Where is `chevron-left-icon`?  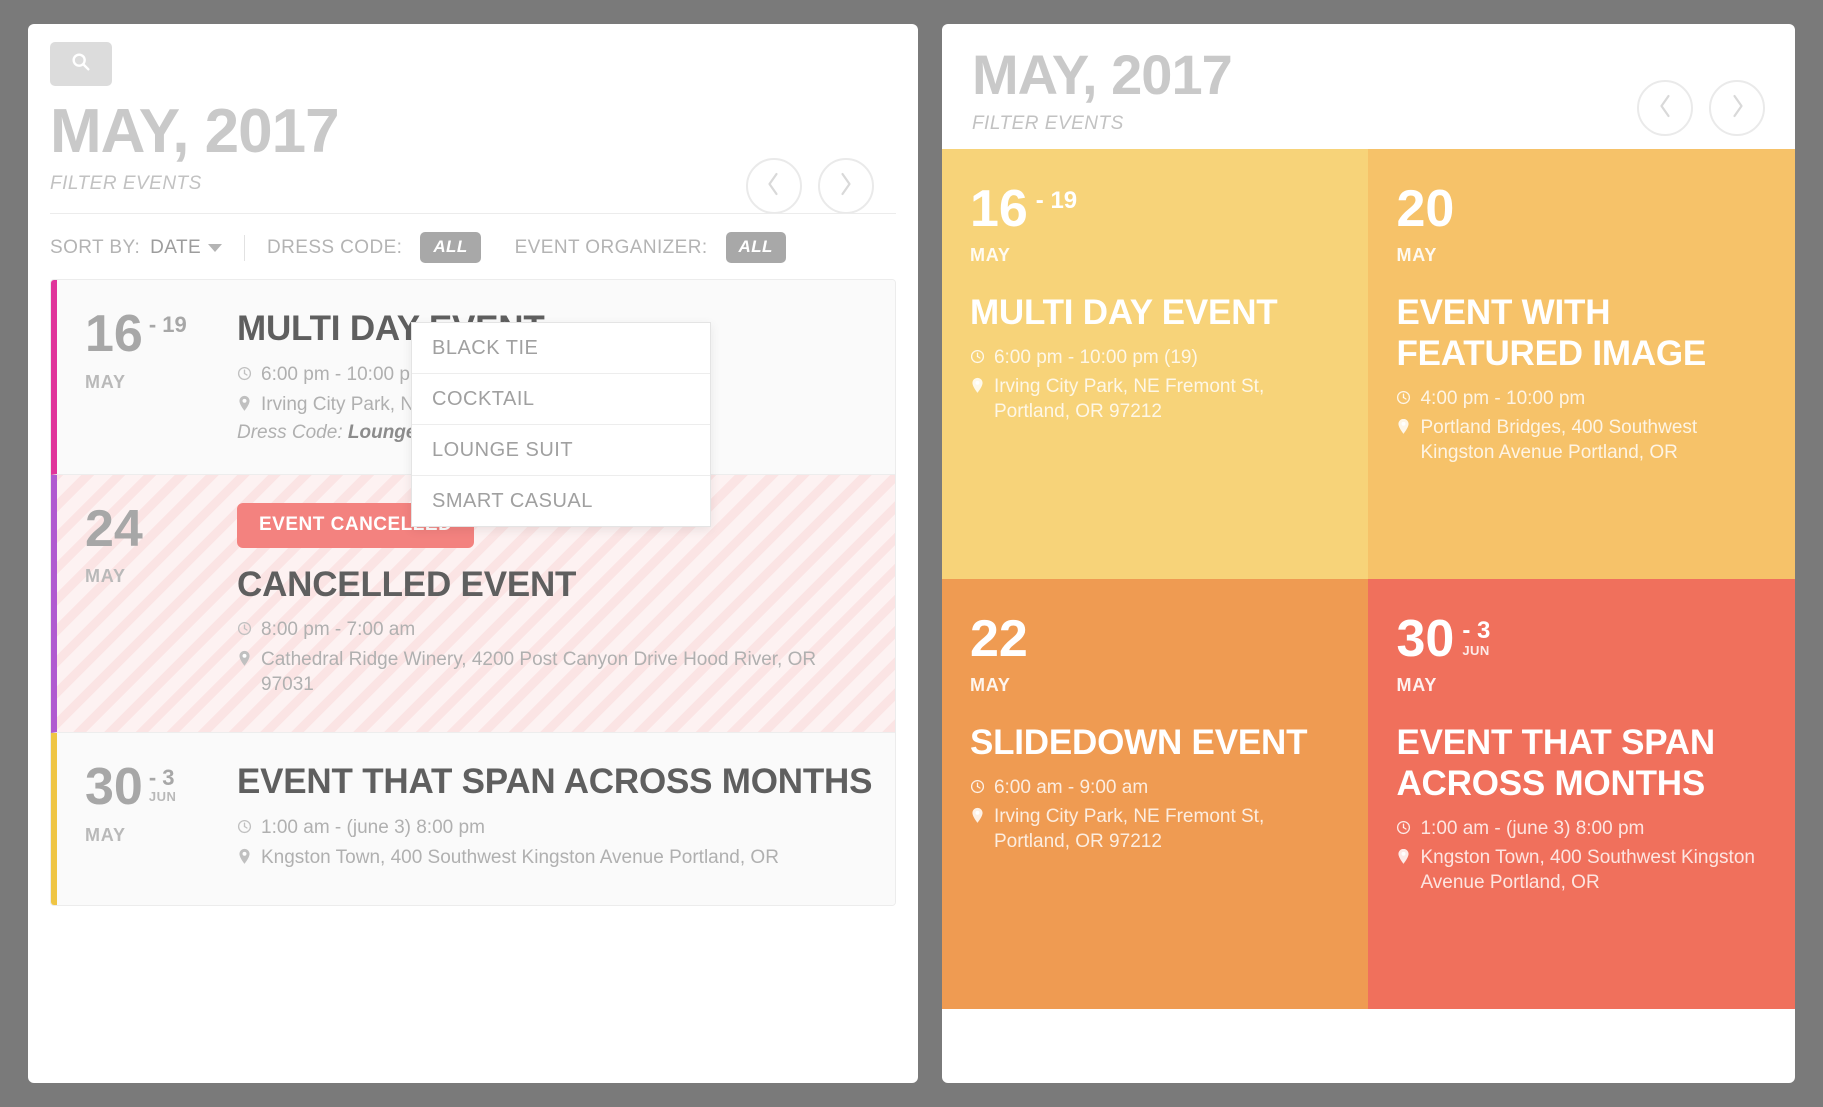
chevron-left-icon is located at coordinates (1665, 108).